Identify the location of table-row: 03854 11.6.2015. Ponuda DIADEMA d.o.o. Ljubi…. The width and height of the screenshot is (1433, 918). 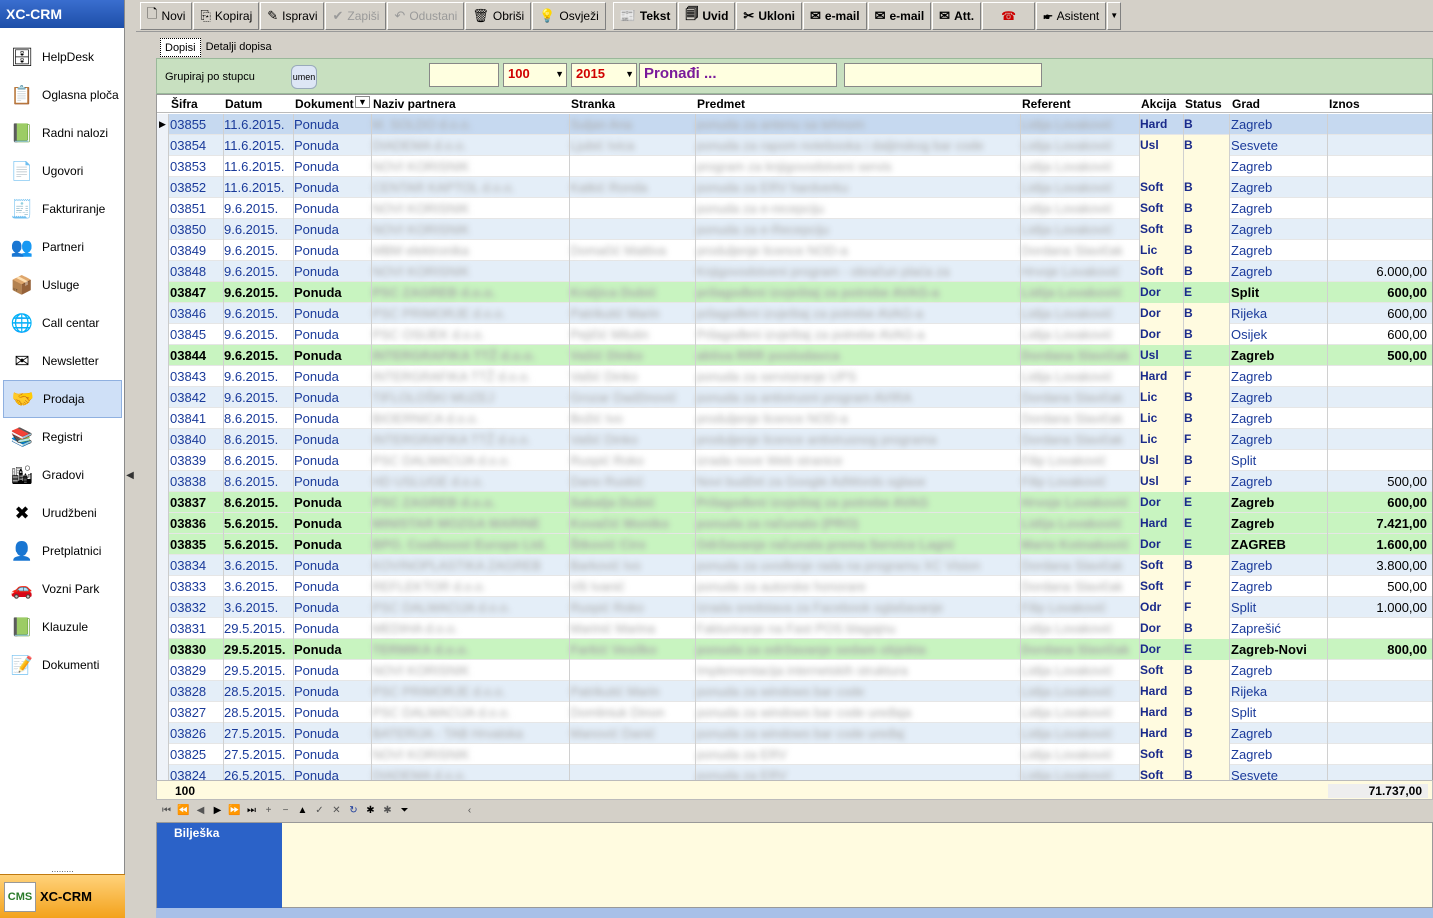
(794, 145).